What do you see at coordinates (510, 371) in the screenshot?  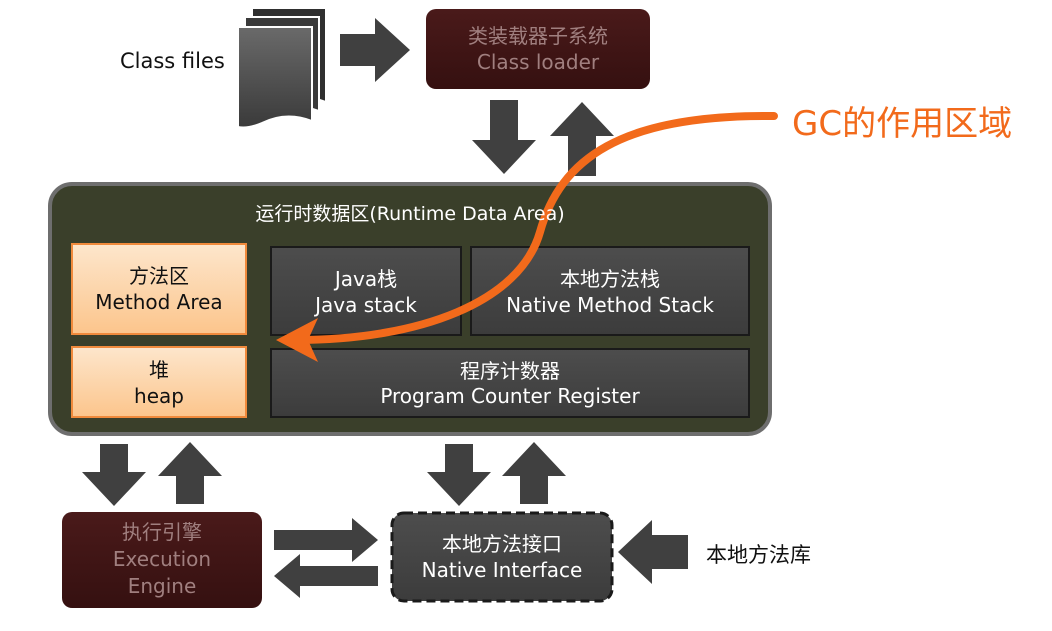 I see `program-counter-zh: 程序计数器` at bounding box center [510, 371].